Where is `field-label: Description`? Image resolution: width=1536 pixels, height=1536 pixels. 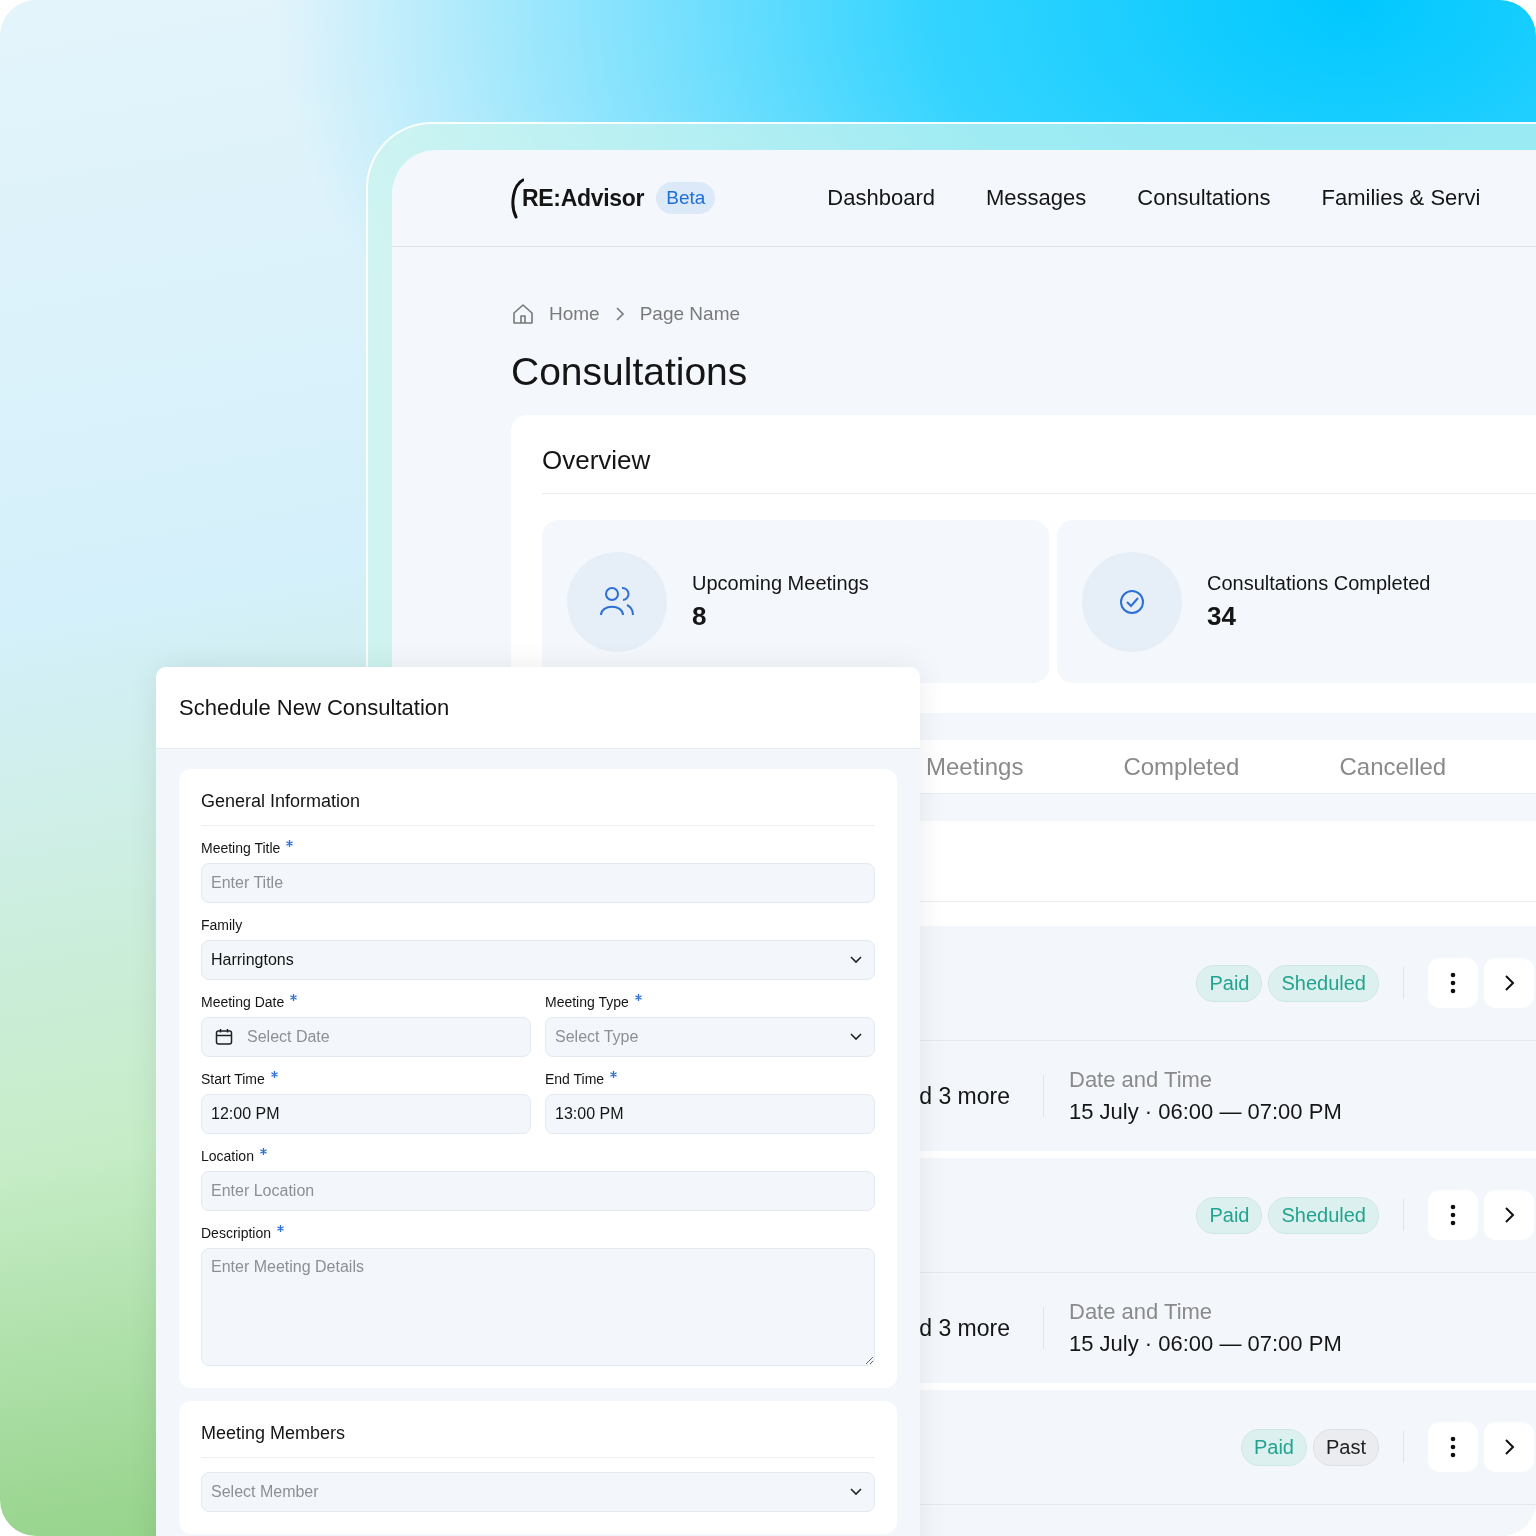 field-label: Description is located at coordinates (236, 1233).